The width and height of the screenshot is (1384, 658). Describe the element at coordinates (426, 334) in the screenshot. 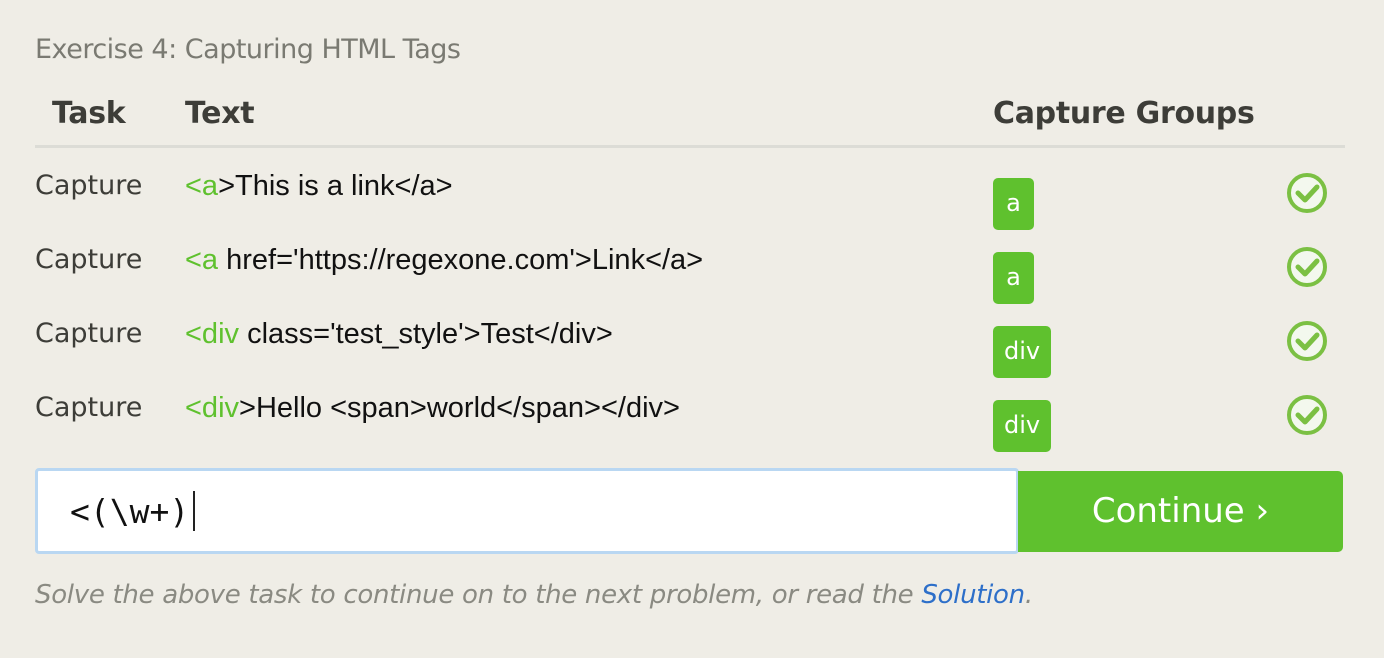

I see `text-rest: class='test_style'>Test</div>` at that location.